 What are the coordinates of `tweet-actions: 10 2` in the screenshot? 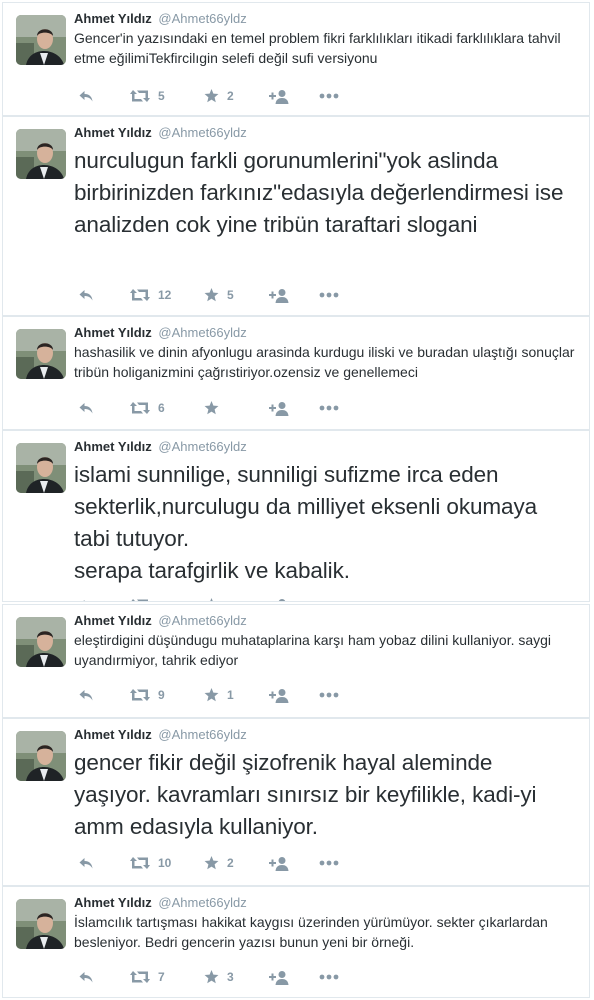 It's located at (208, 863).